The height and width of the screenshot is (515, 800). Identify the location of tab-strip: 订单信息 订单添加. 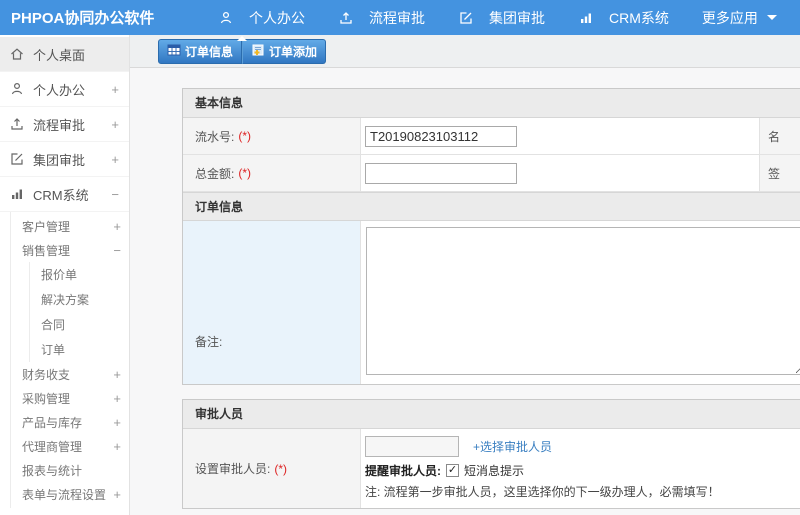
(465, 51).